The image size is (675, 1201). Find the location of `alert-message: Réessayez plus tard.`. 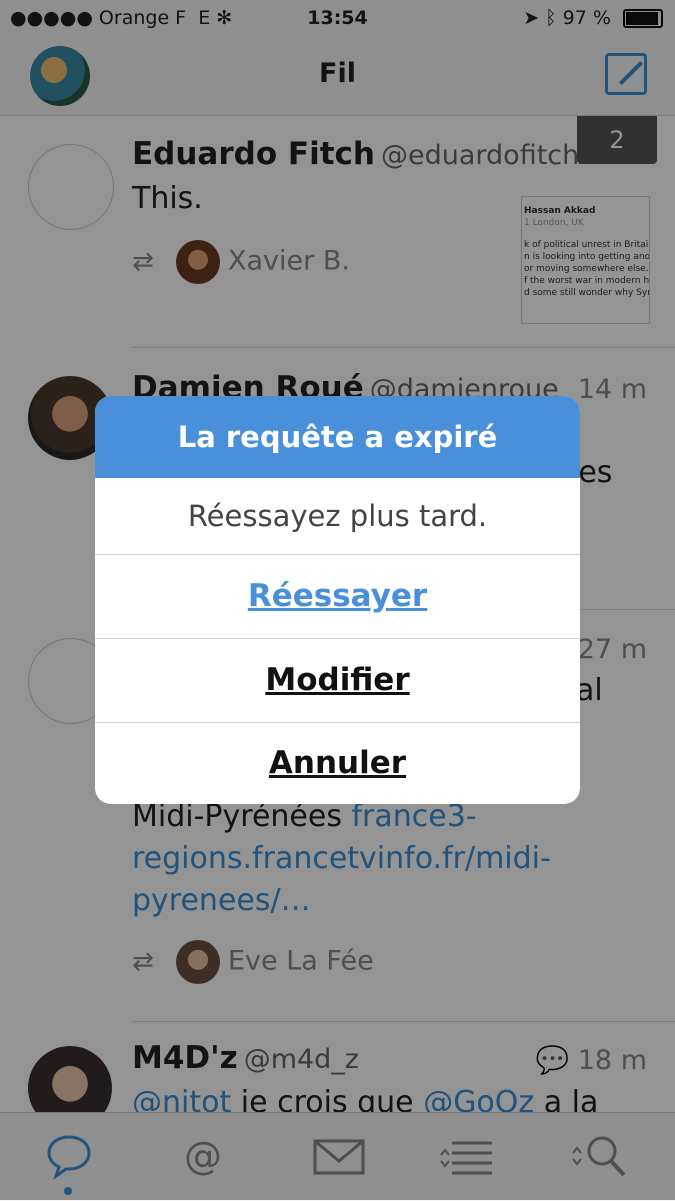

alert-message: Réessayez plus tard. is located at coordinates (337, 516).